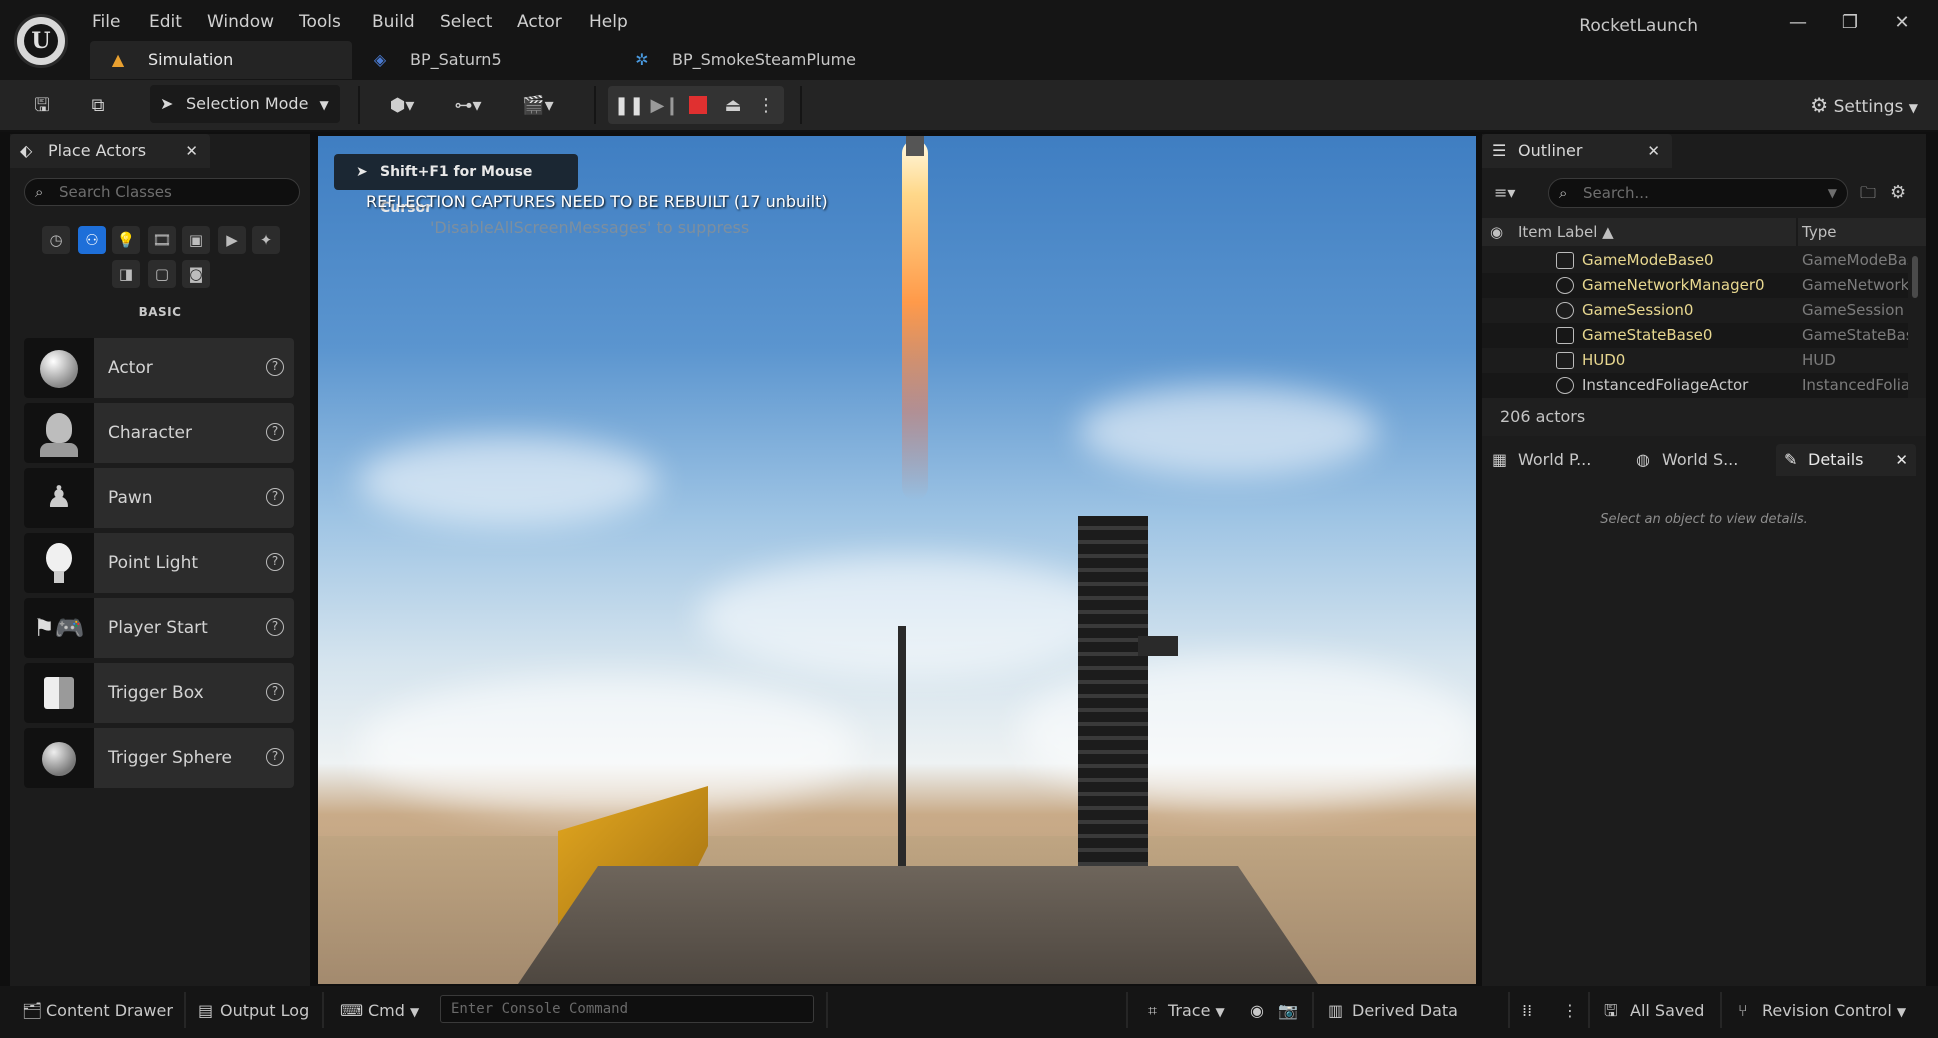 The image size is (1938, 1038). I want to click on toolbar-separator, so click(801, 105).